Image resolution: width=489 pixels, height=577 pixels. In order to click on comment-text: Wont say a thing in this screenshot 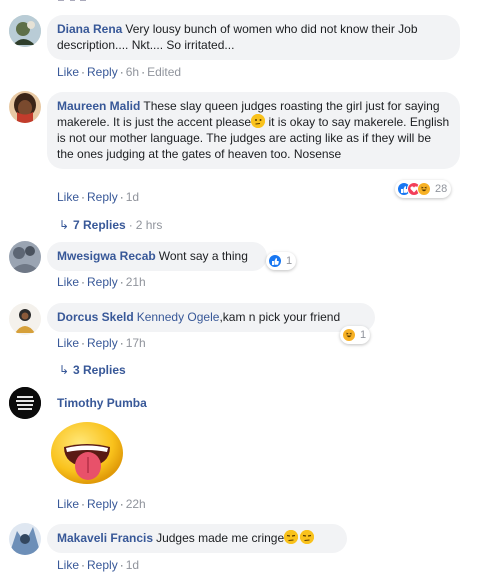, I will do `click(203, 256)`.